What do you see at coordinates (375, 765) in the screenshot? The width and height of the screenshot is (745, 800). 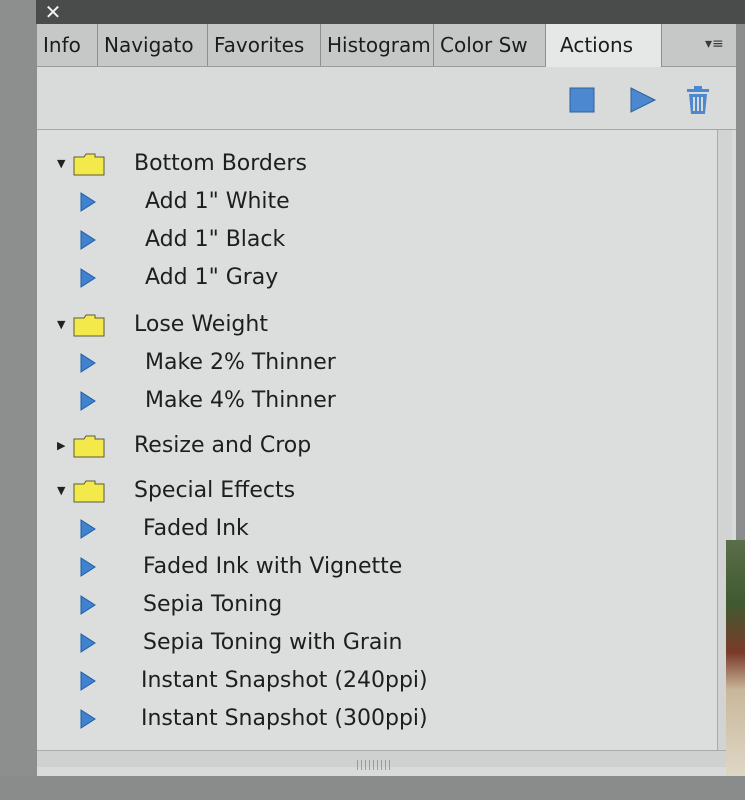 I see `resize-grip` at bounding box center [375, 765].